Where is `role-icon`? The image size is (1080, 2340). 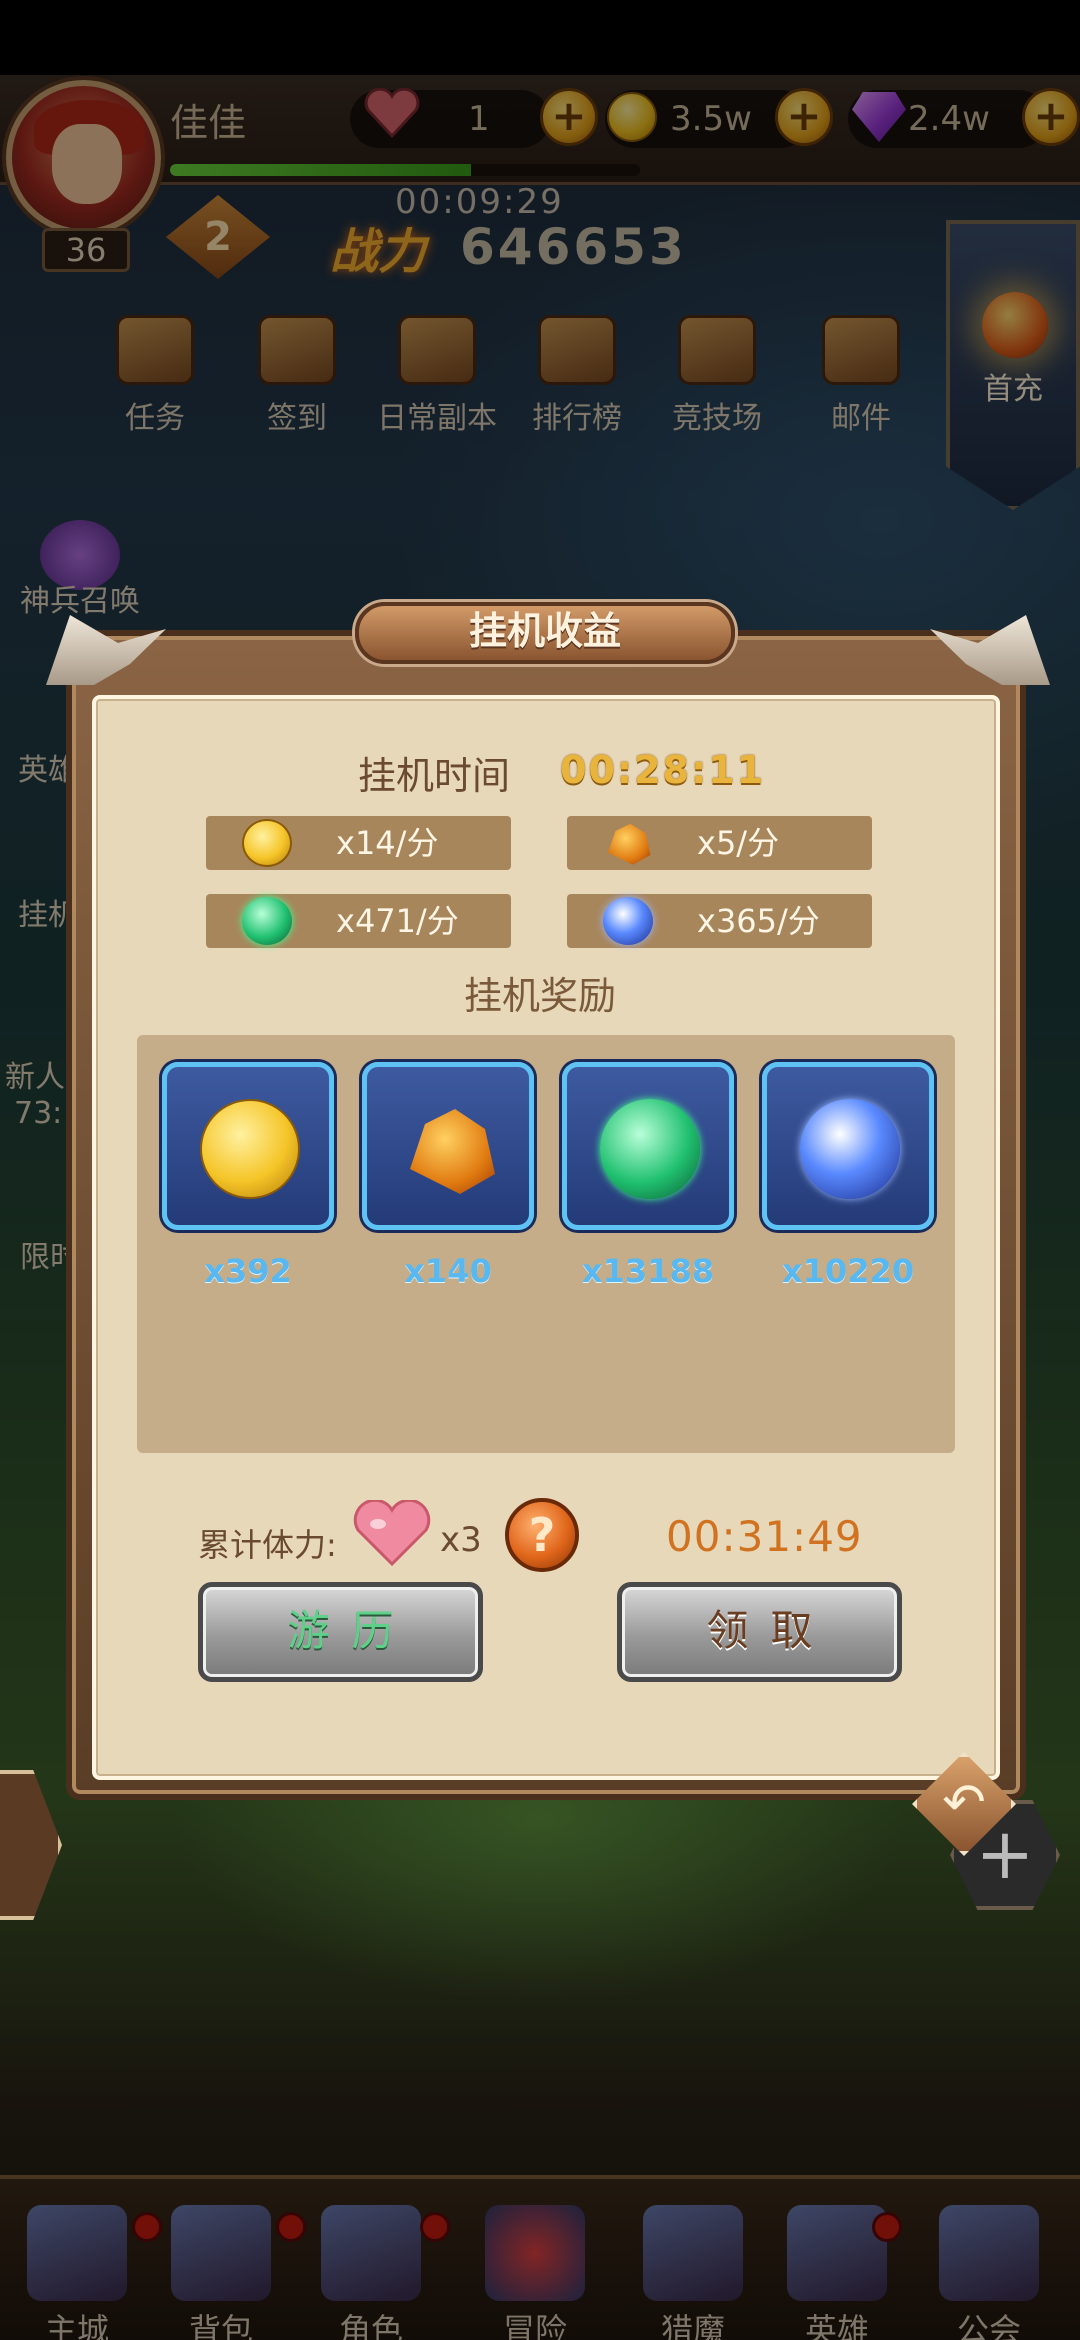 role-icon is located at coordinates (371, 2253).